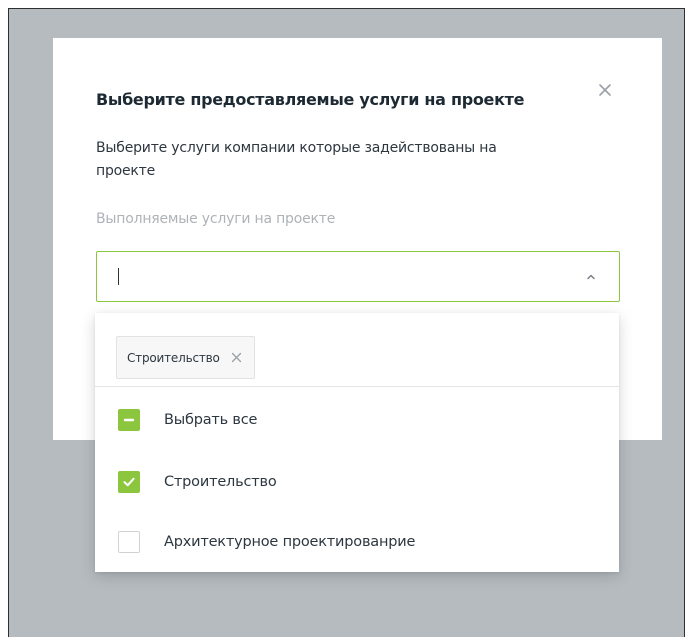  What do you see at coordinates (591, 277) in the screenshot?
I see `chevron-up-icon` at bounding box center [591, 277].